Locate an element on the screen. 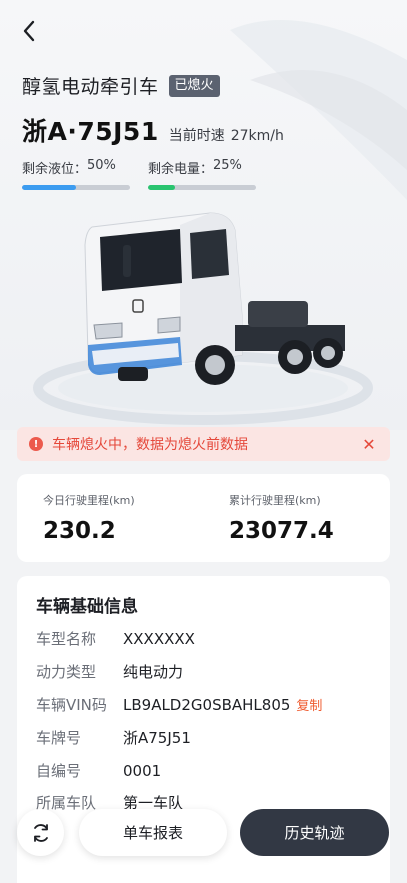 The image size is (407, 883). info-value: 纯电动力 is located at coordinates (153, 672).